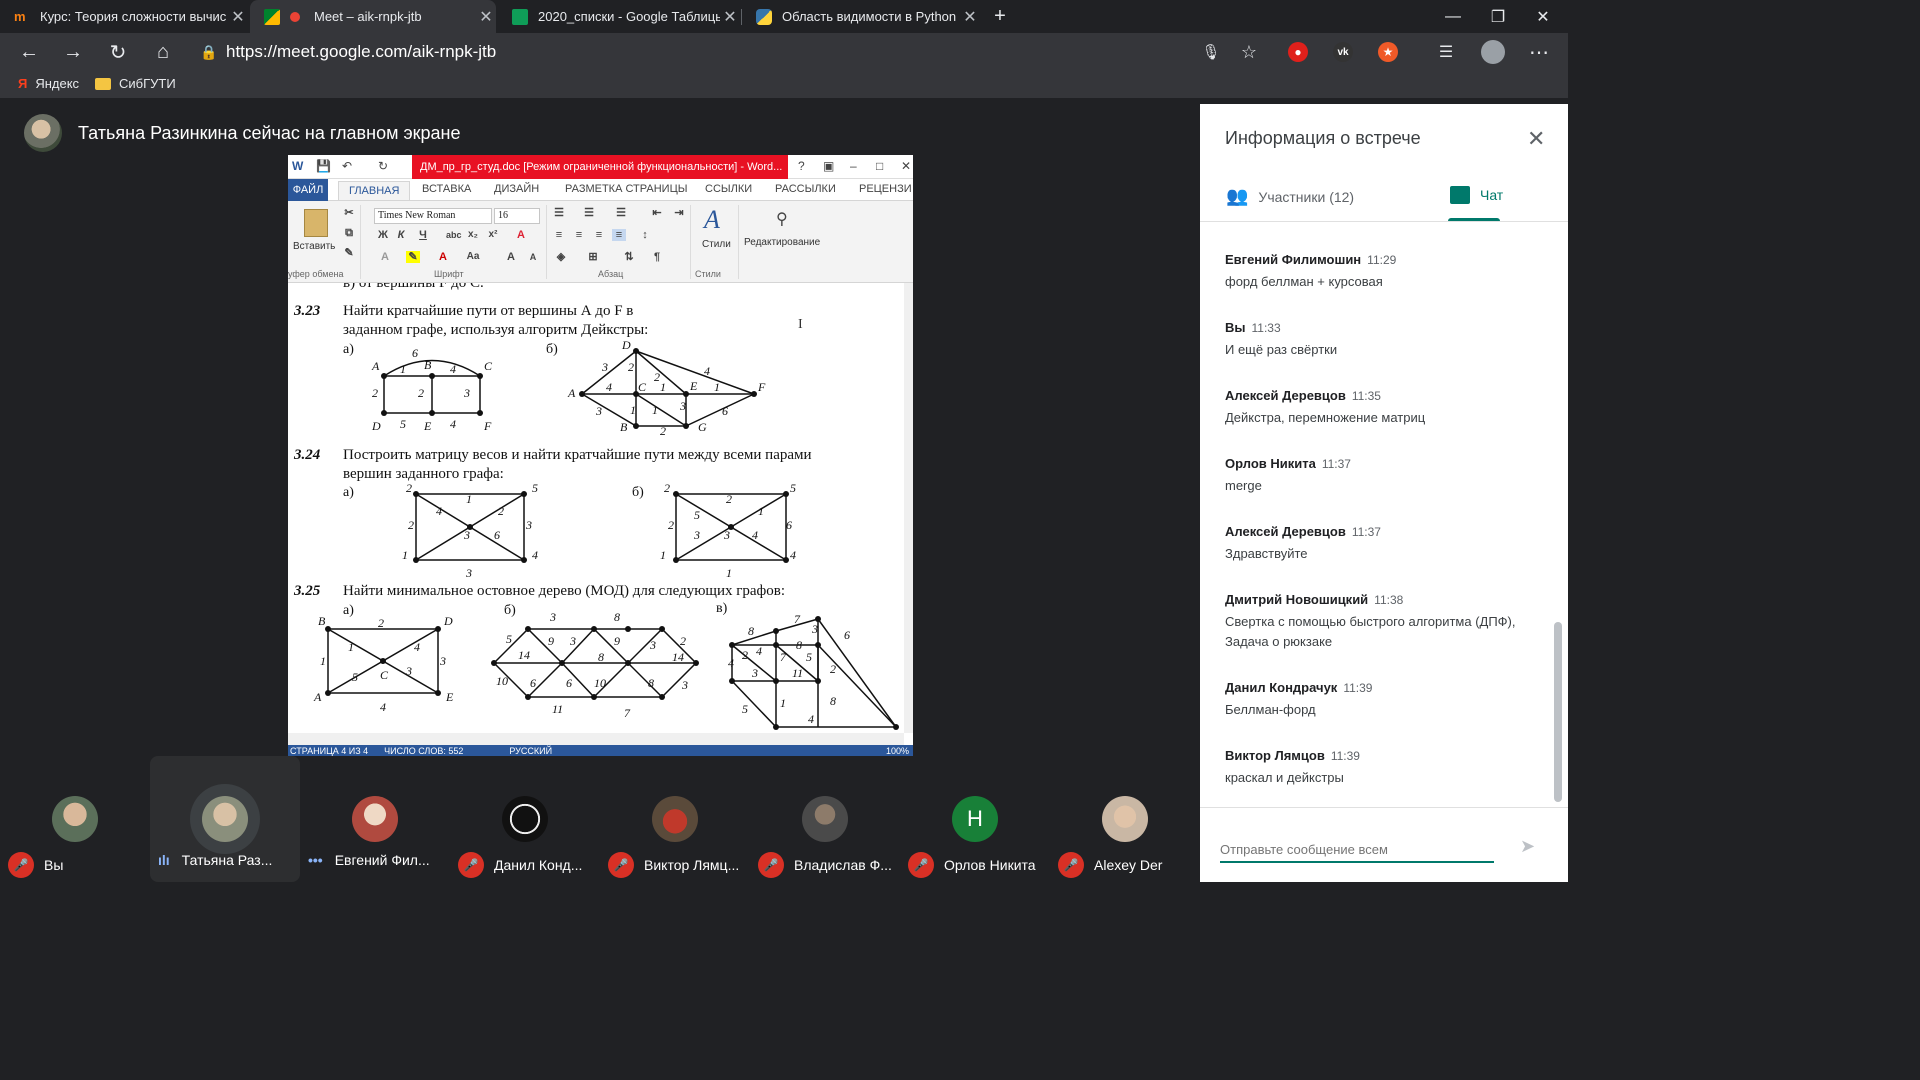 This screenshot has height=1080, width=1920. What do you see at coordinates (48, 83) in the screenshot?
I see `bookmark-yandex: Я Яндекс` at bounding box center [48, 83].